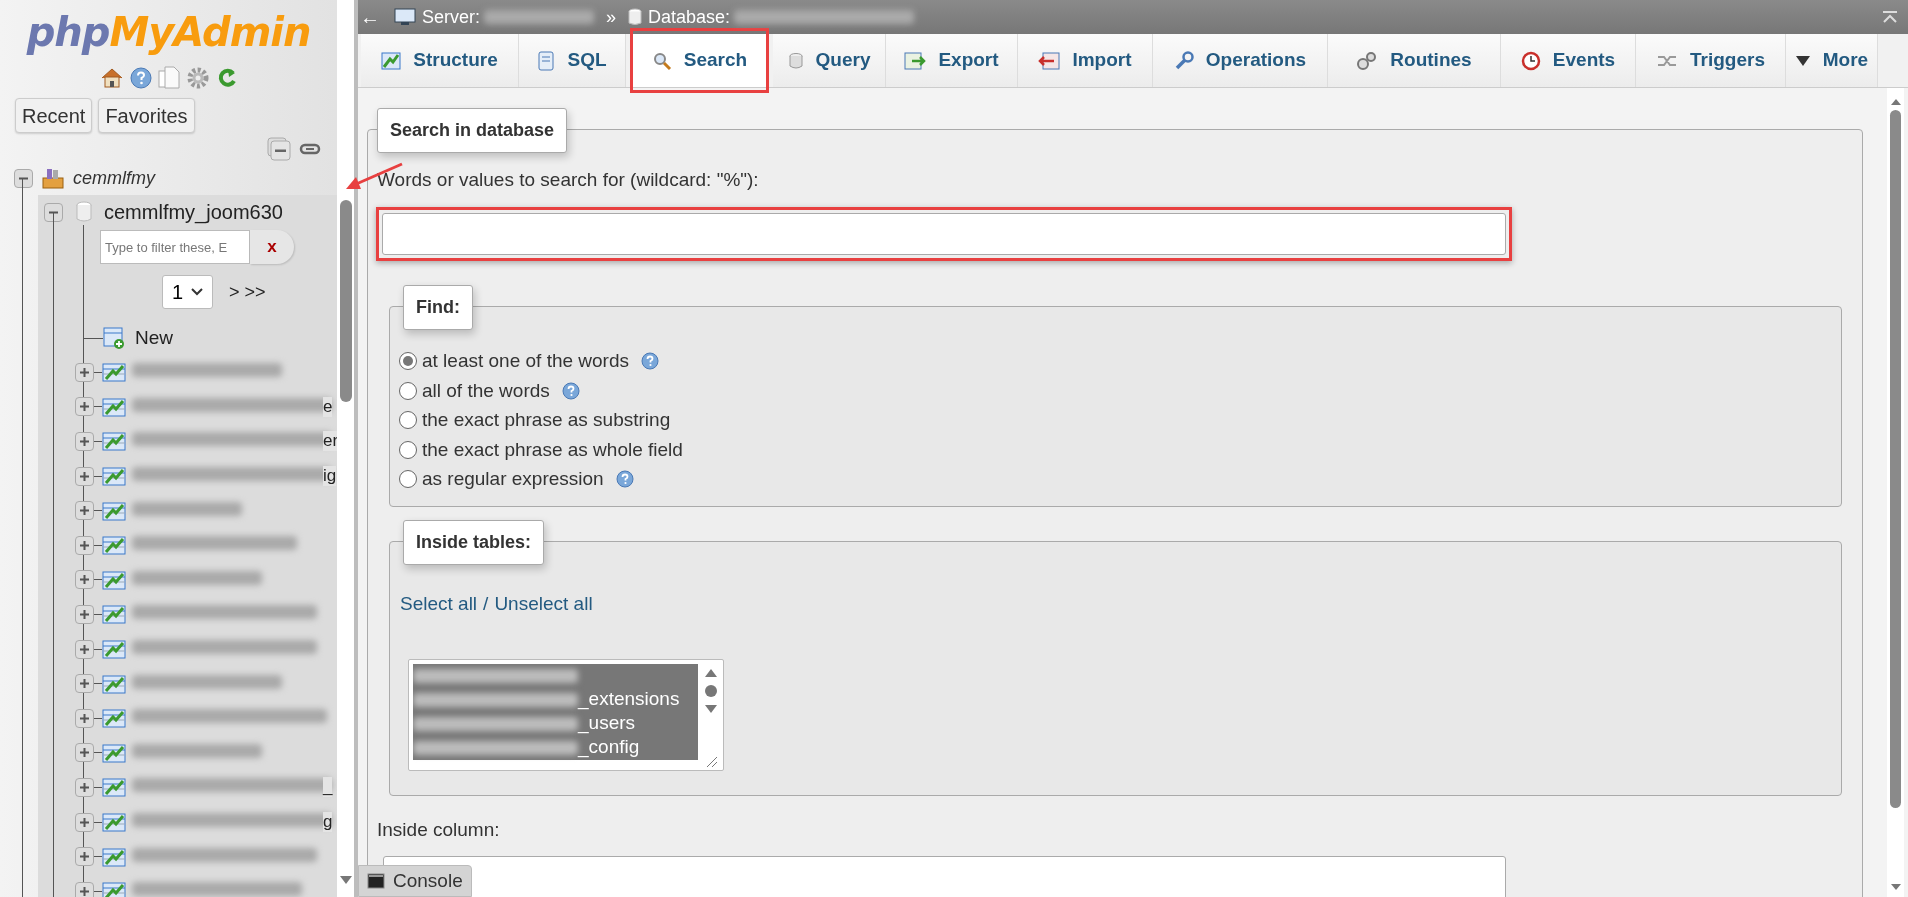 This screenshot has height=897, width=1908. What do you see at coordinates (370, 17) in the screenshot?
I see `back-link: ←` at bounding box center [370, 17].